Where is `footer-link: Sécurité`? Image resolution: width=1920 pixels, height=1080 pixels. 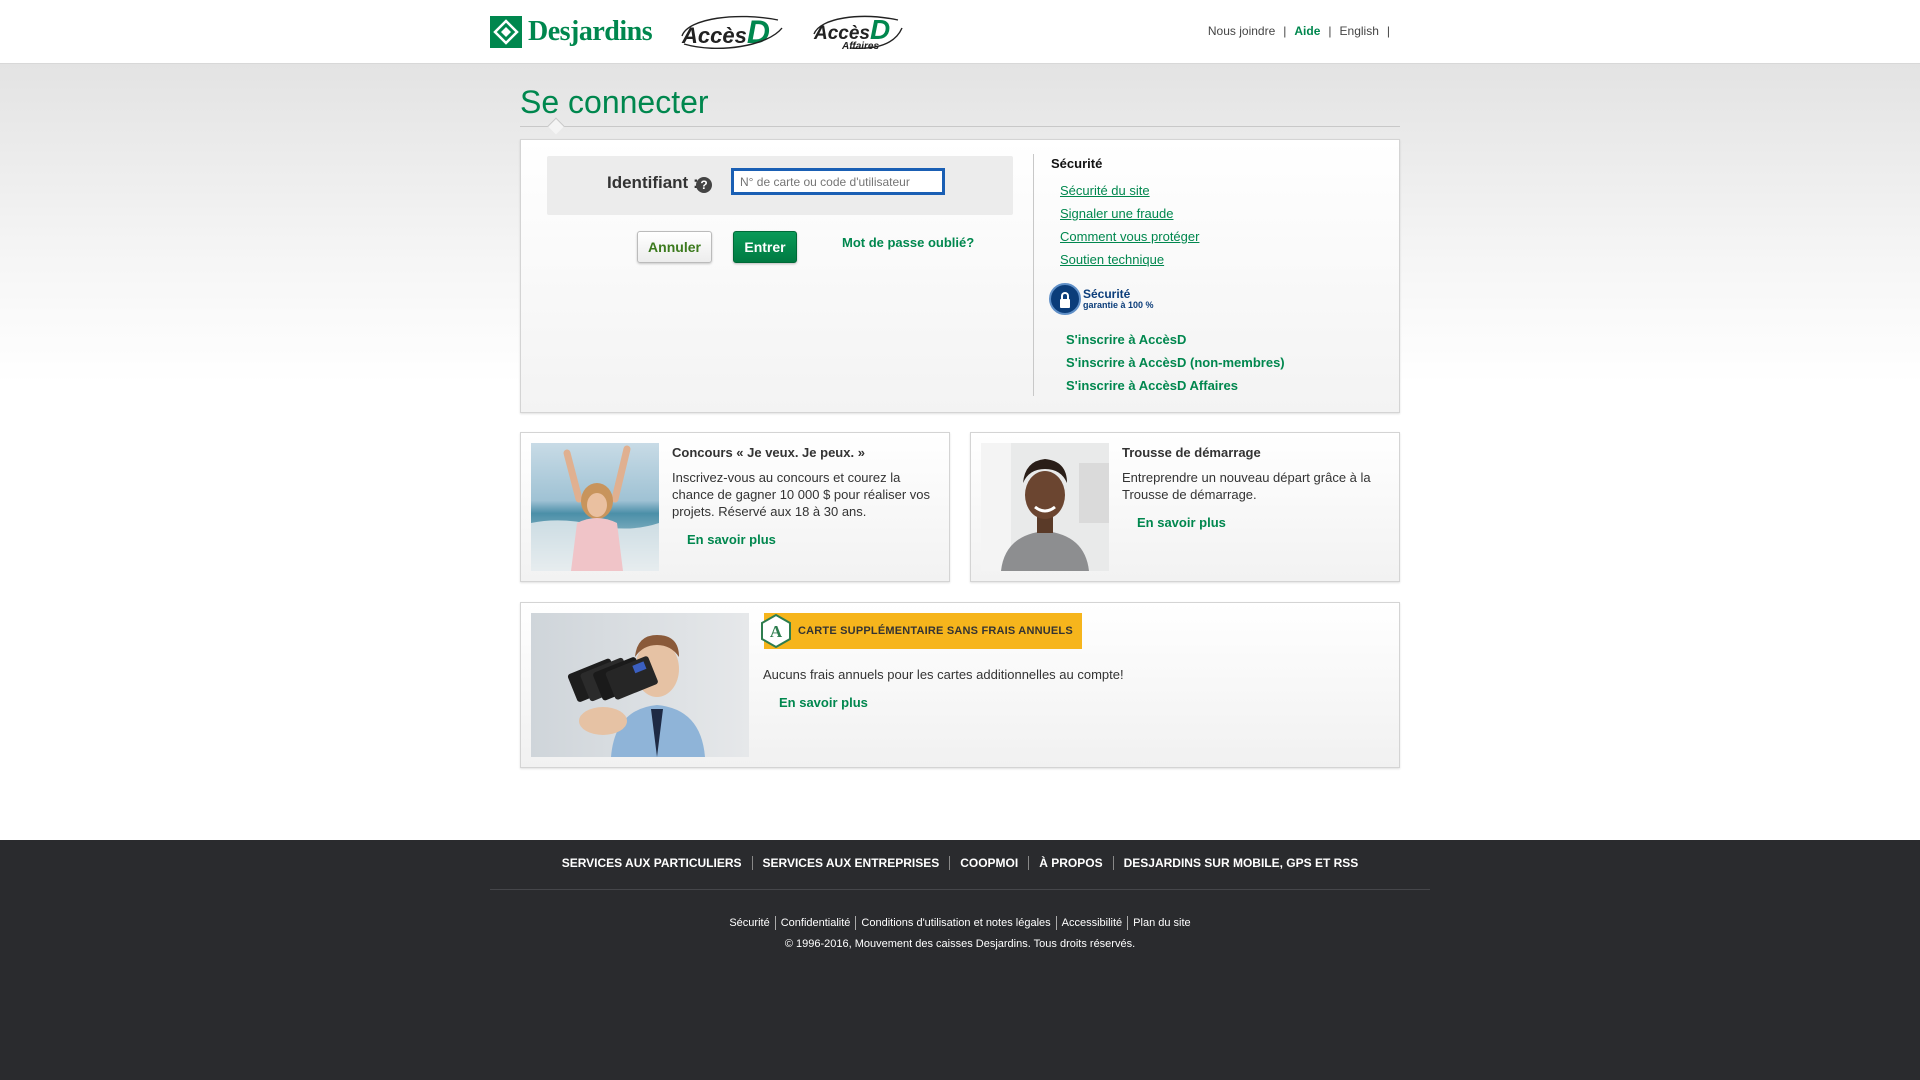
footer-link: Sécurité is located at coordinates (749, 923).